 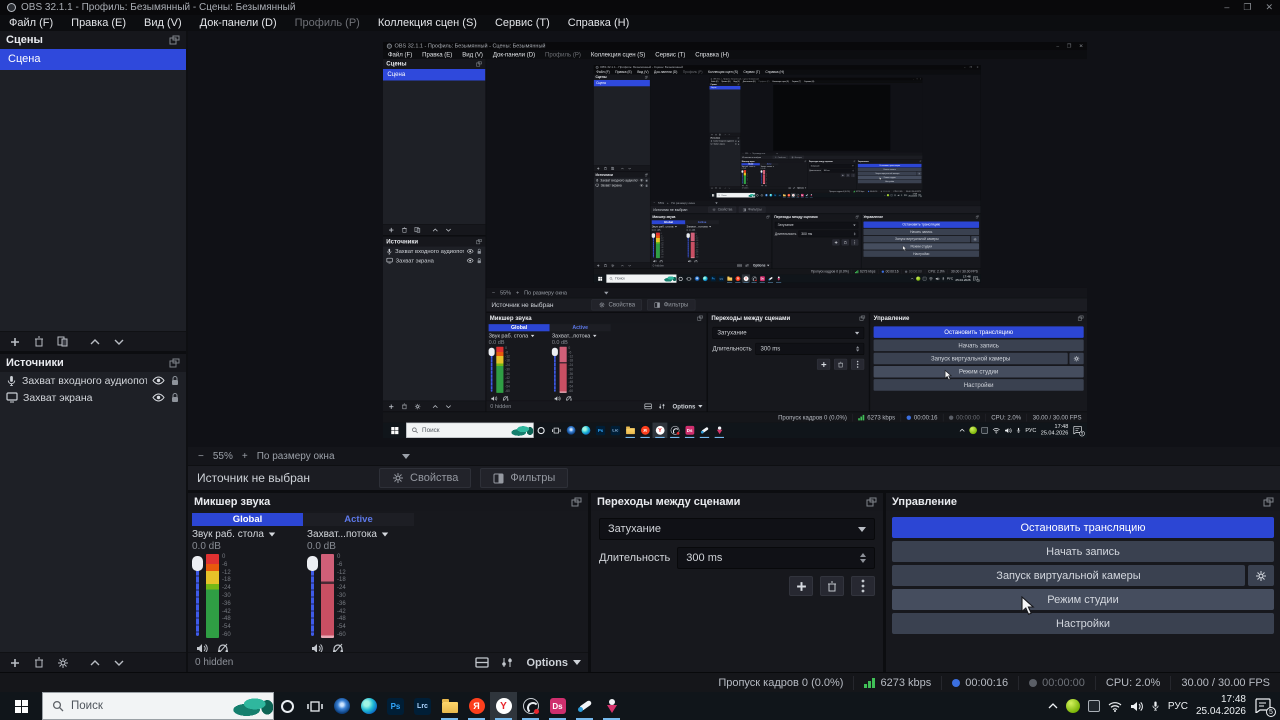 What do you see at coordinates (863, 555) in the screenshot?
I see `spin-up-icon` at bounding box center [863, 555].